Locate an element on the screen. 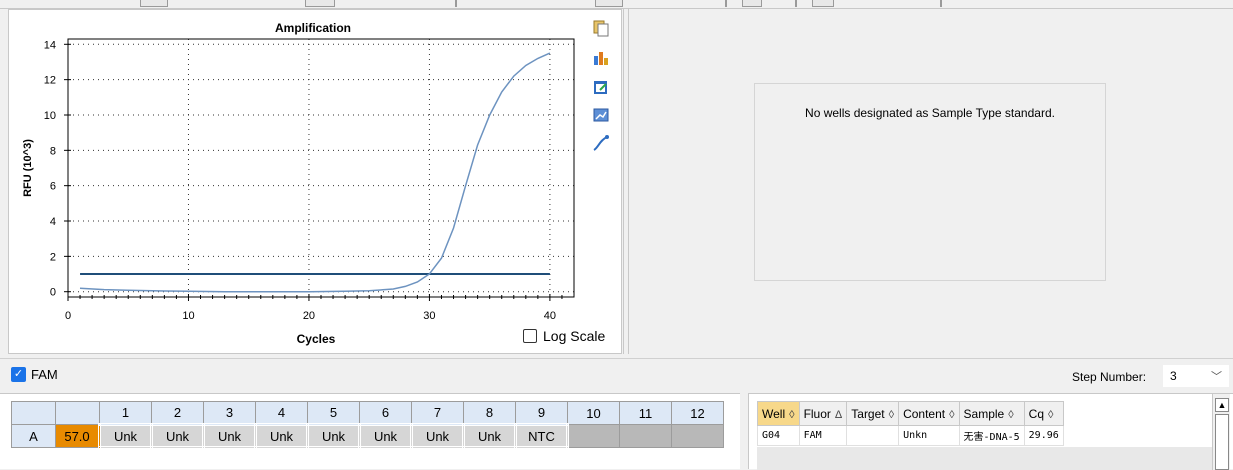  column-header-well: Well ◊ is located at coordinates (778, 413).